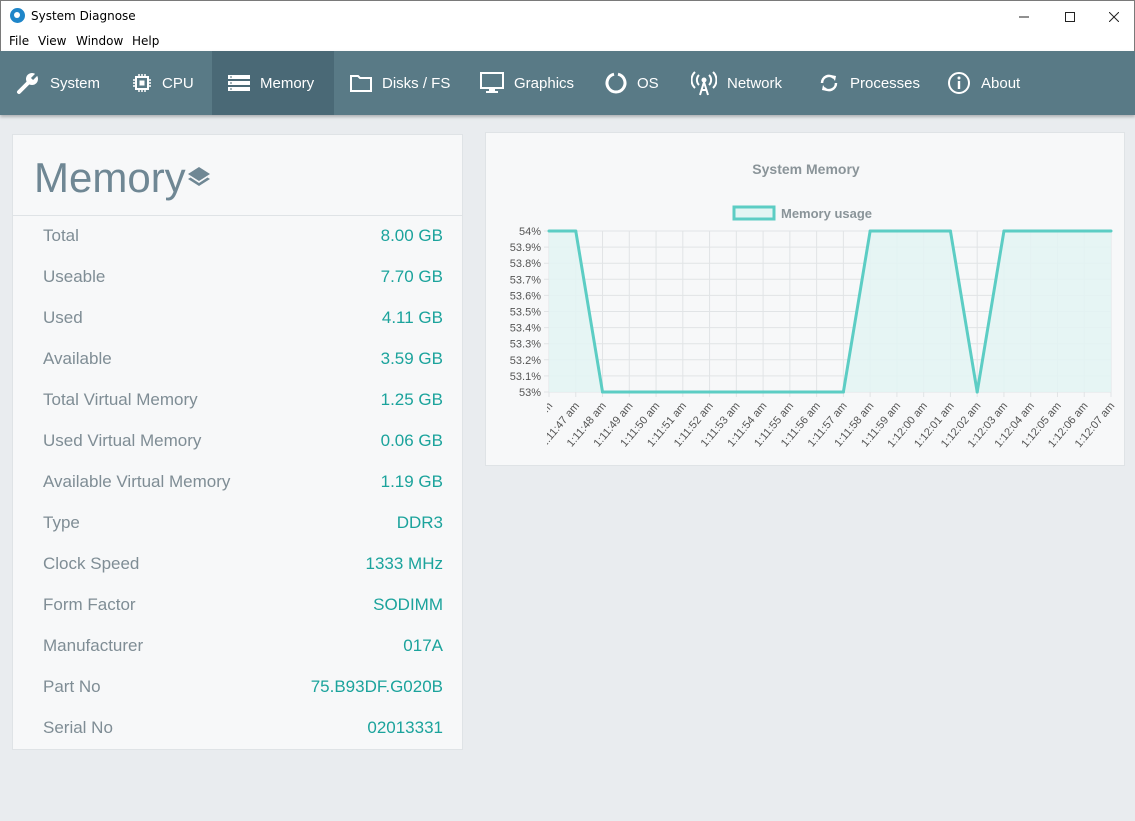 This screenshot has width=1135, height=821. Describe the element at coordinates (78, 727) in the screenshot. I see `memory-row-label: Serial No` at that location.